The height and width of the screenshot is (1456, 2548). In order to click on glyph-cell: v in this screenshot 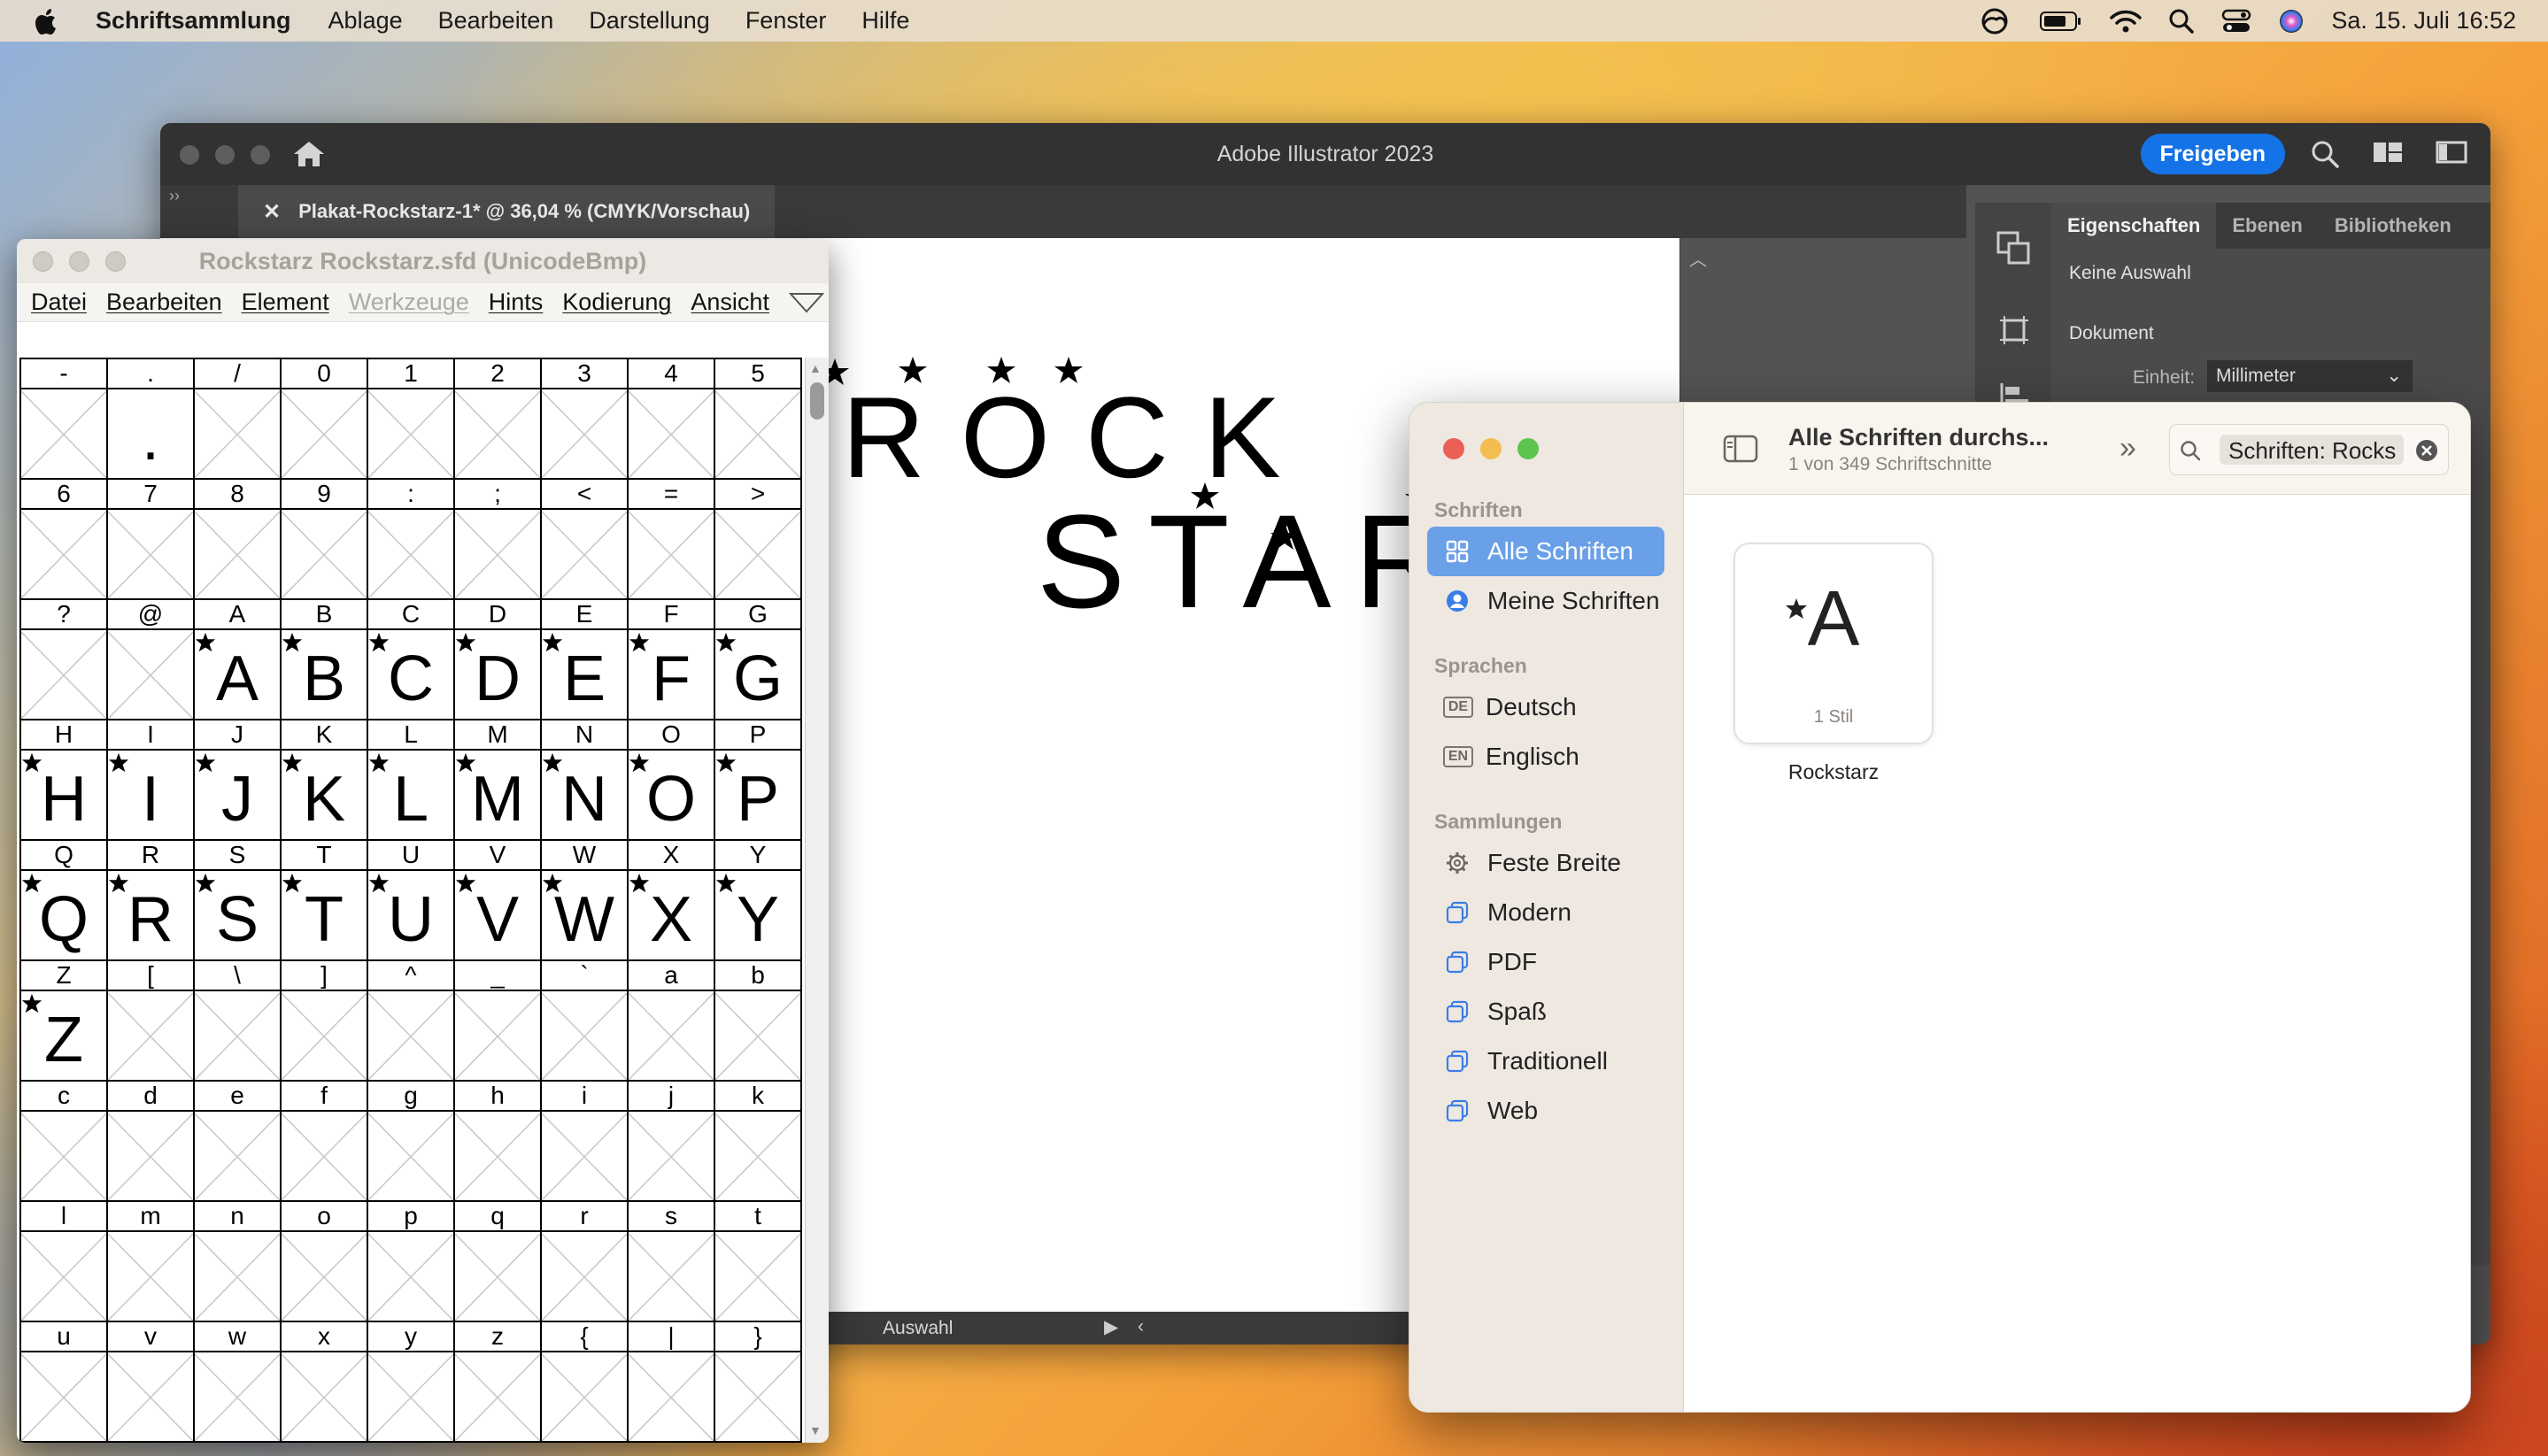, I will do `click(151, 1382)`.